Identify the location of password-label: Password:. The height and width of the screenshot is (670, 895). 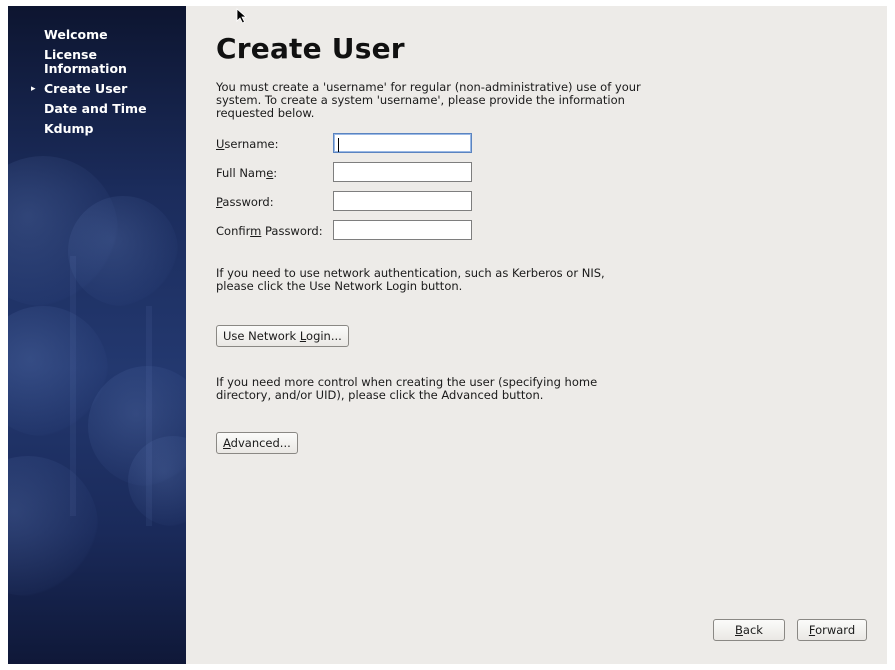
(245, 202).